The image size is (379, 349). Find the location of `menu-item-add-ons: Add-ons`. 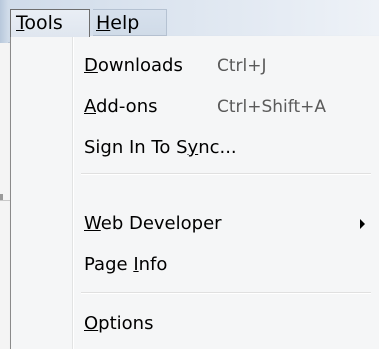

menu-item-add-ons: Add-ons is located at coordinates (120, 107).